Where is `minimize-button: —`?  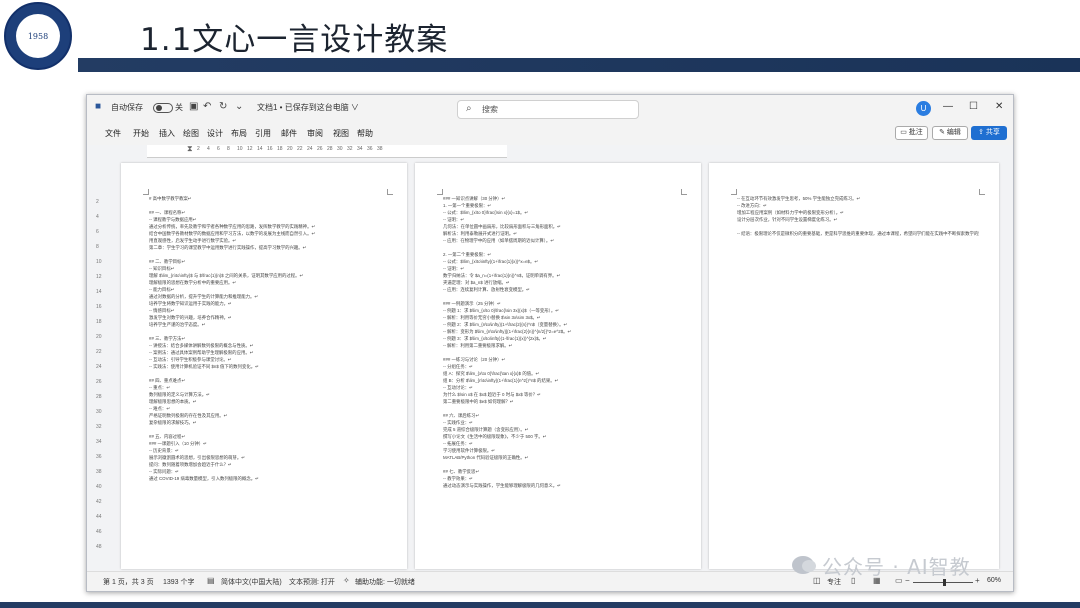 minimize-button: — is located at coordinates (948, 106).